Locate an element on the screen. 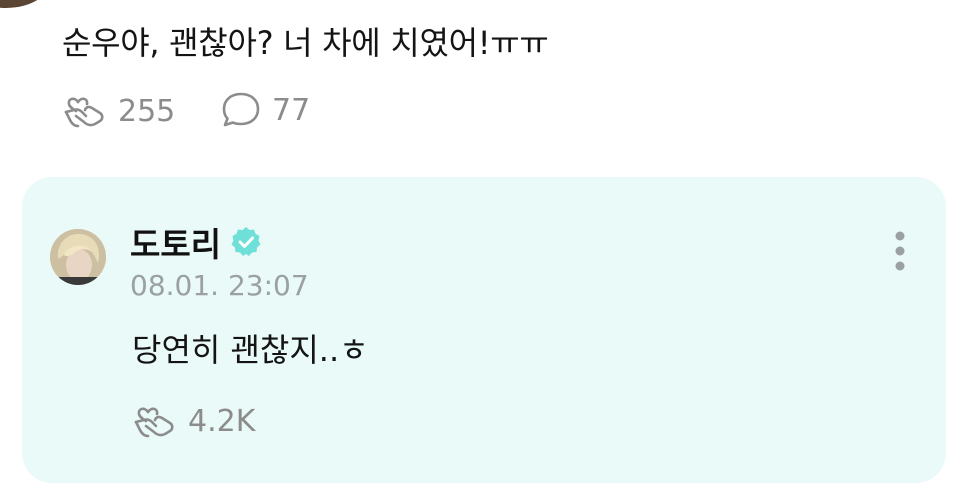 Image resolution: width=971 pixels, height=501 pixels. username: 도토리 is located at coordinates (175, 242).